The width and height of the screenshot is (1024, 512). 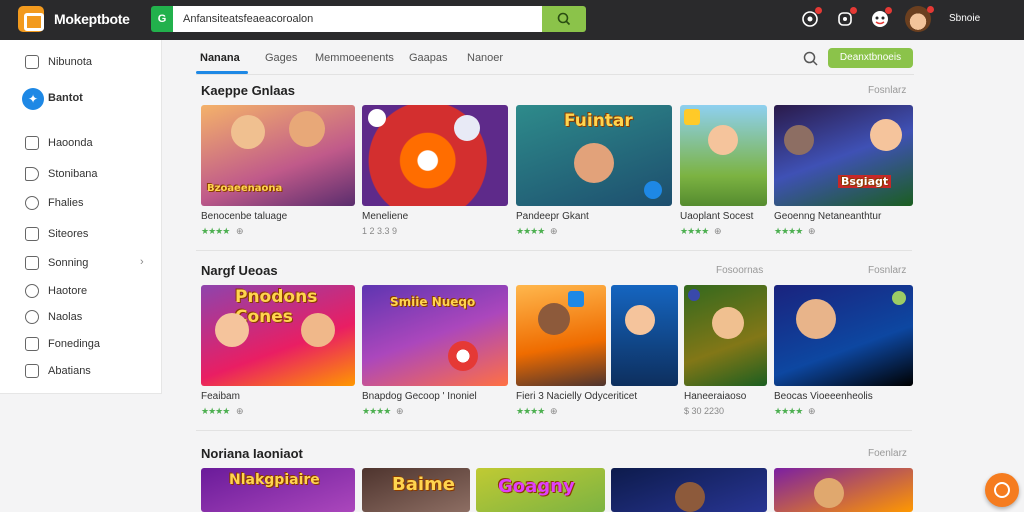 I want to click on sidebar-item-1-active: ✦ Bantot, so click(x=81, y=99).